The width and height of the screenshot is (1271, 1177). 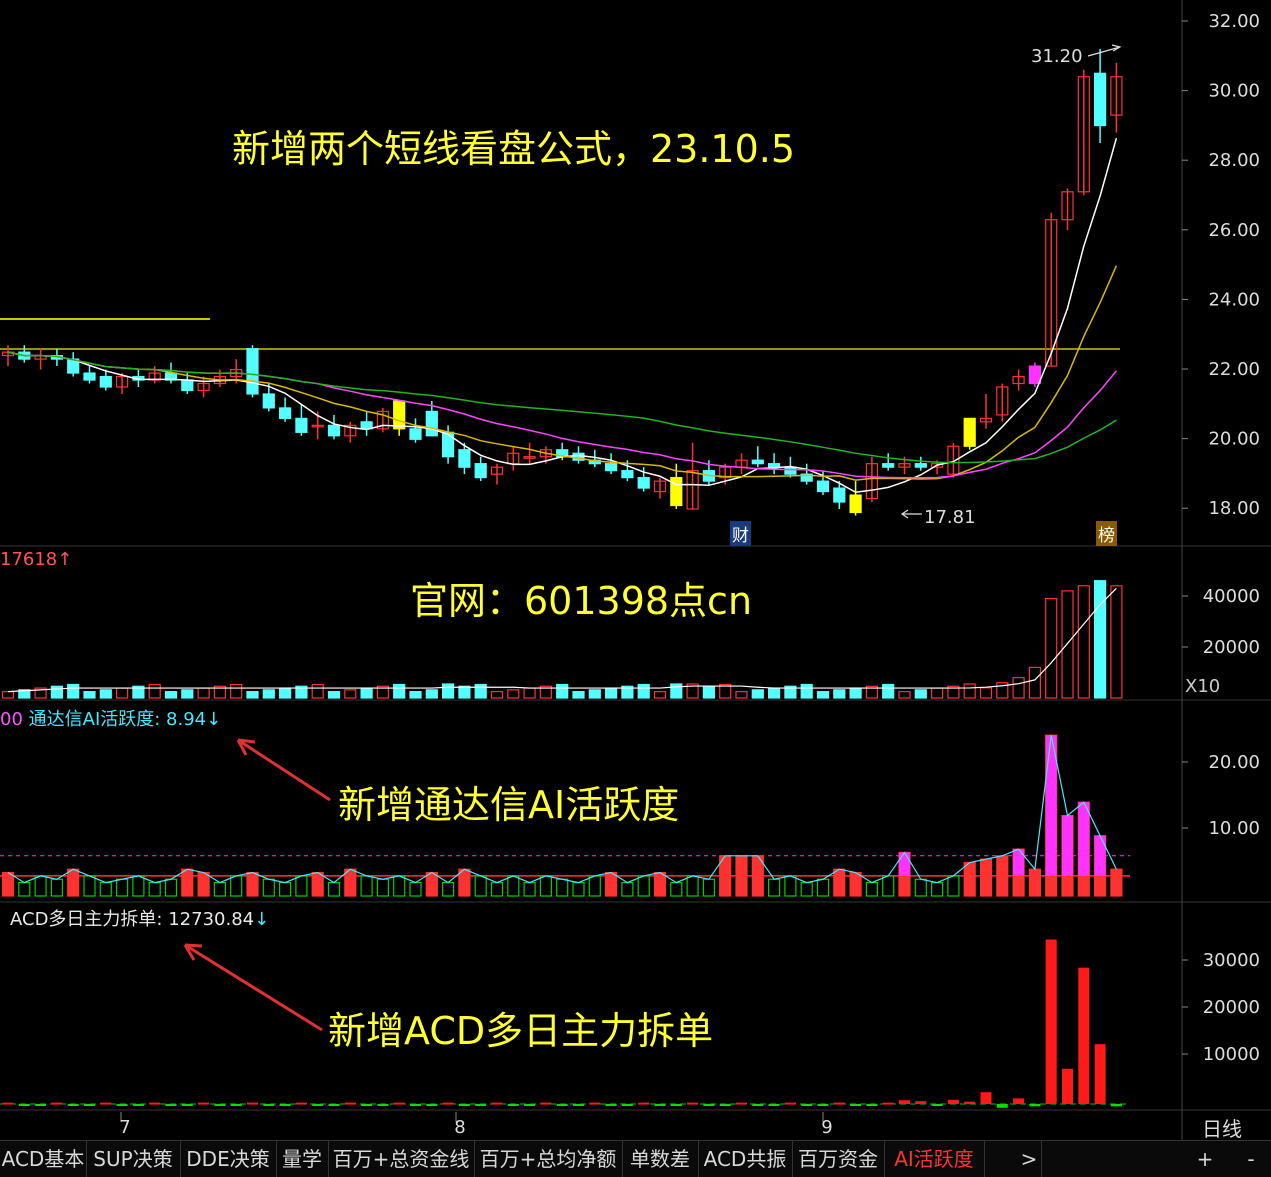 What do you see at coordinates (521, 1031) in the screenshot?
I see `annotation-acd: 新增ACD多日主力拆单` at bounding box center [521, 1031].